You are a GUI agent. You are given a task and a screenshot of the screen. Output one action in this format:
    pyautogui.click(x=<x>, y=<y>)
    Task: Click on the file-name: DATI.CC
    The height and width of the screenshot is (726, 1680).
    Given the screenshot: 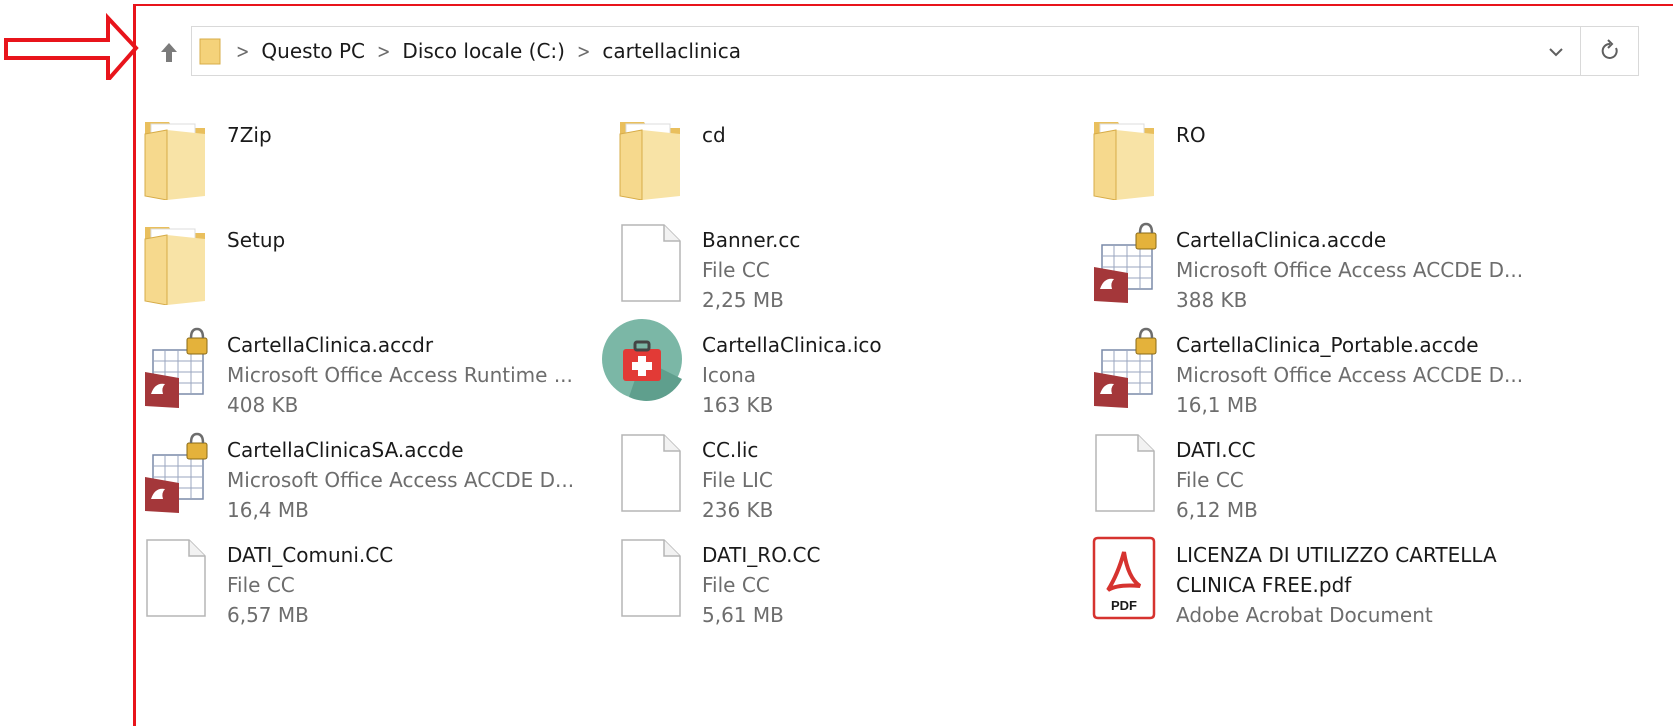 What is the action you would take?
    pyautogui.click(x=1216, y=450)
    